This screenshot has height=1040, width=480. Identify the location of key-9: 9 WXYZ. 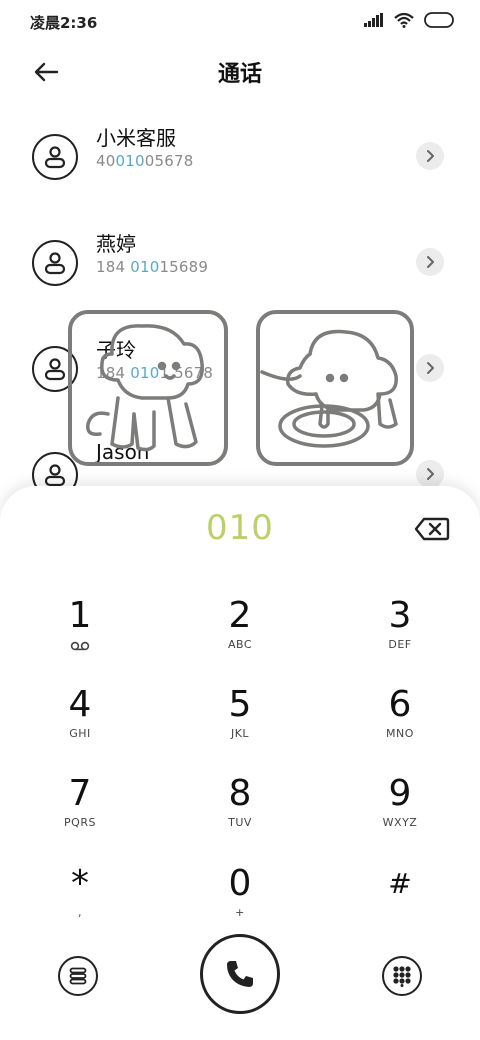
(400, 814).